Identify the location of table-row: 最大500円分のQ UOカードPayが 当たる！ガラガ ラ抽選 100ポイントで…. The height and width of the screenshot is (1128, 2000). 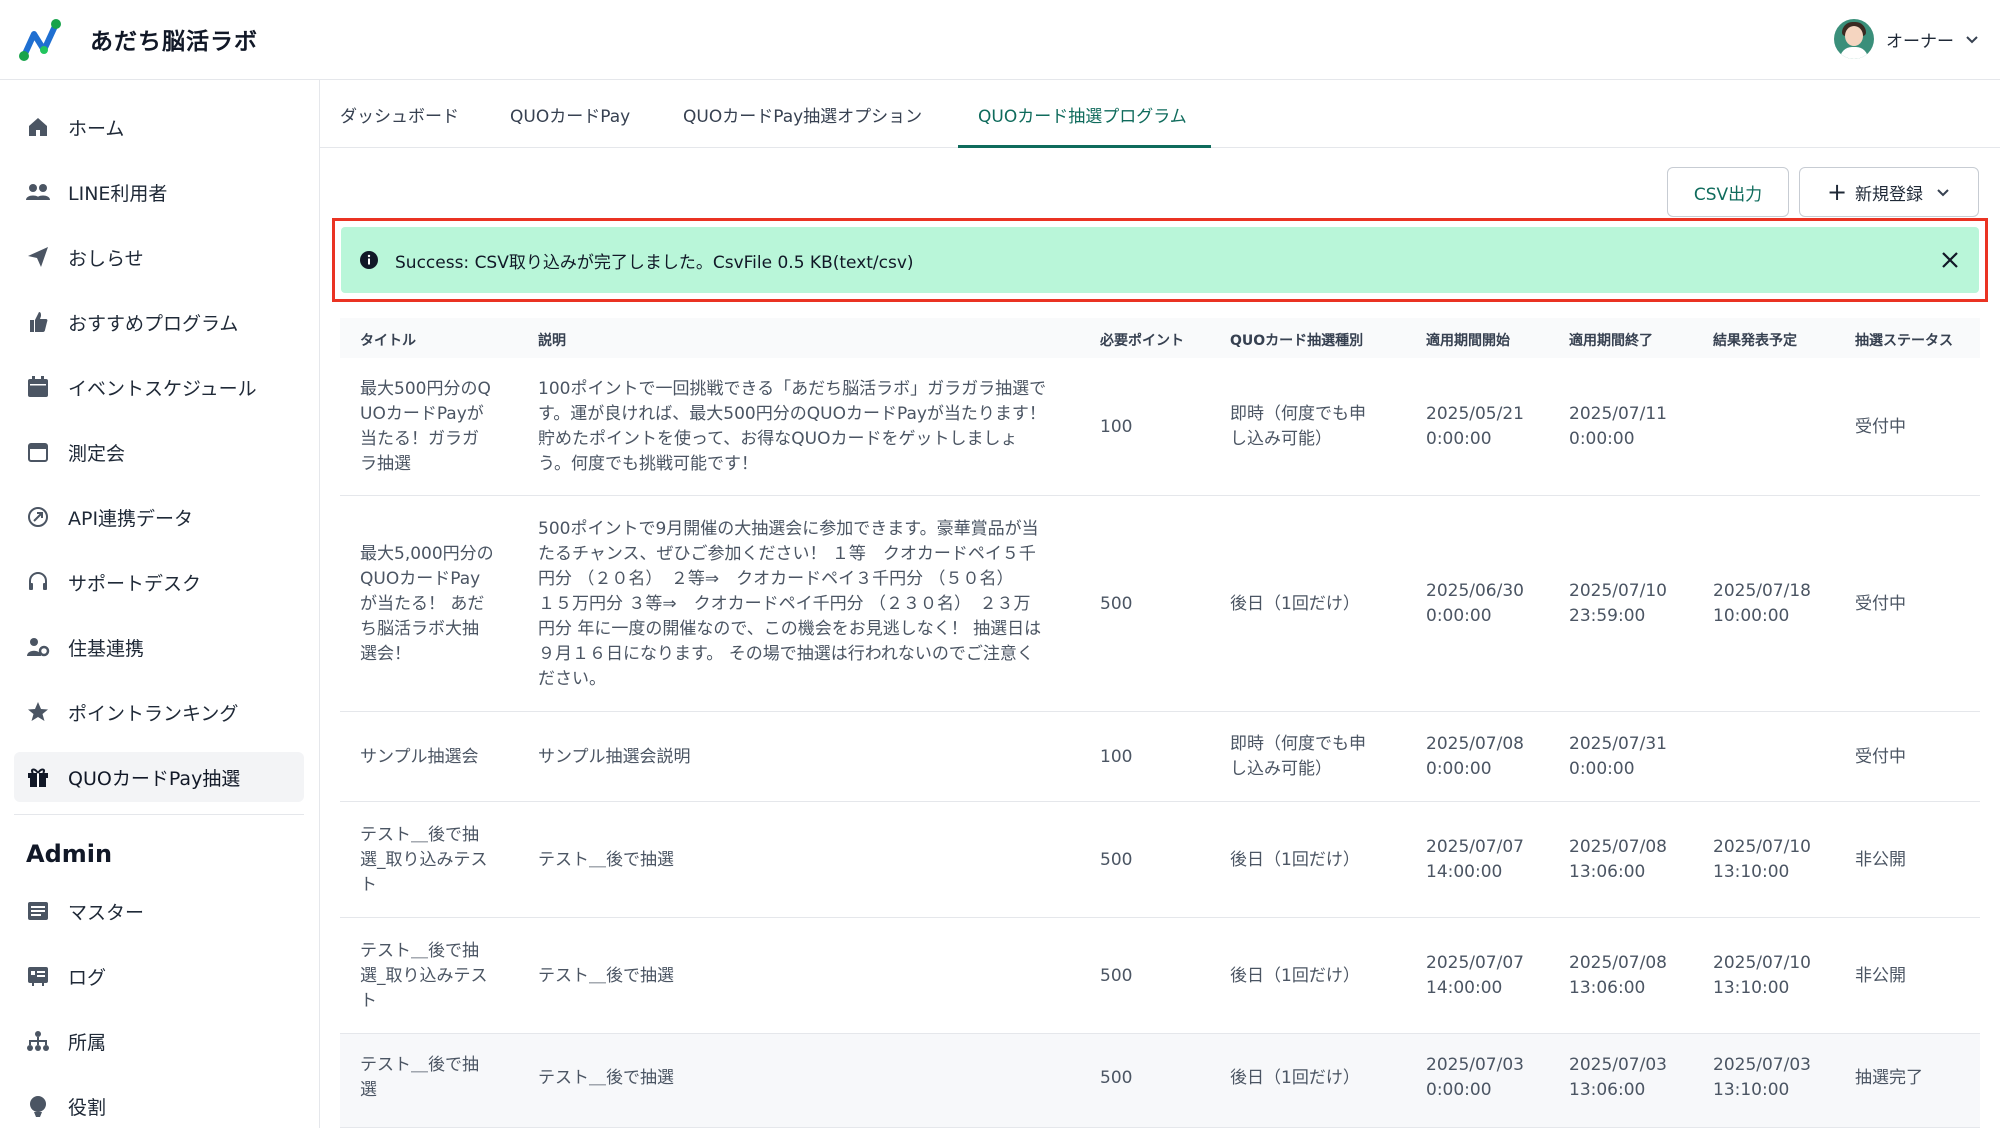
(1160, 427).